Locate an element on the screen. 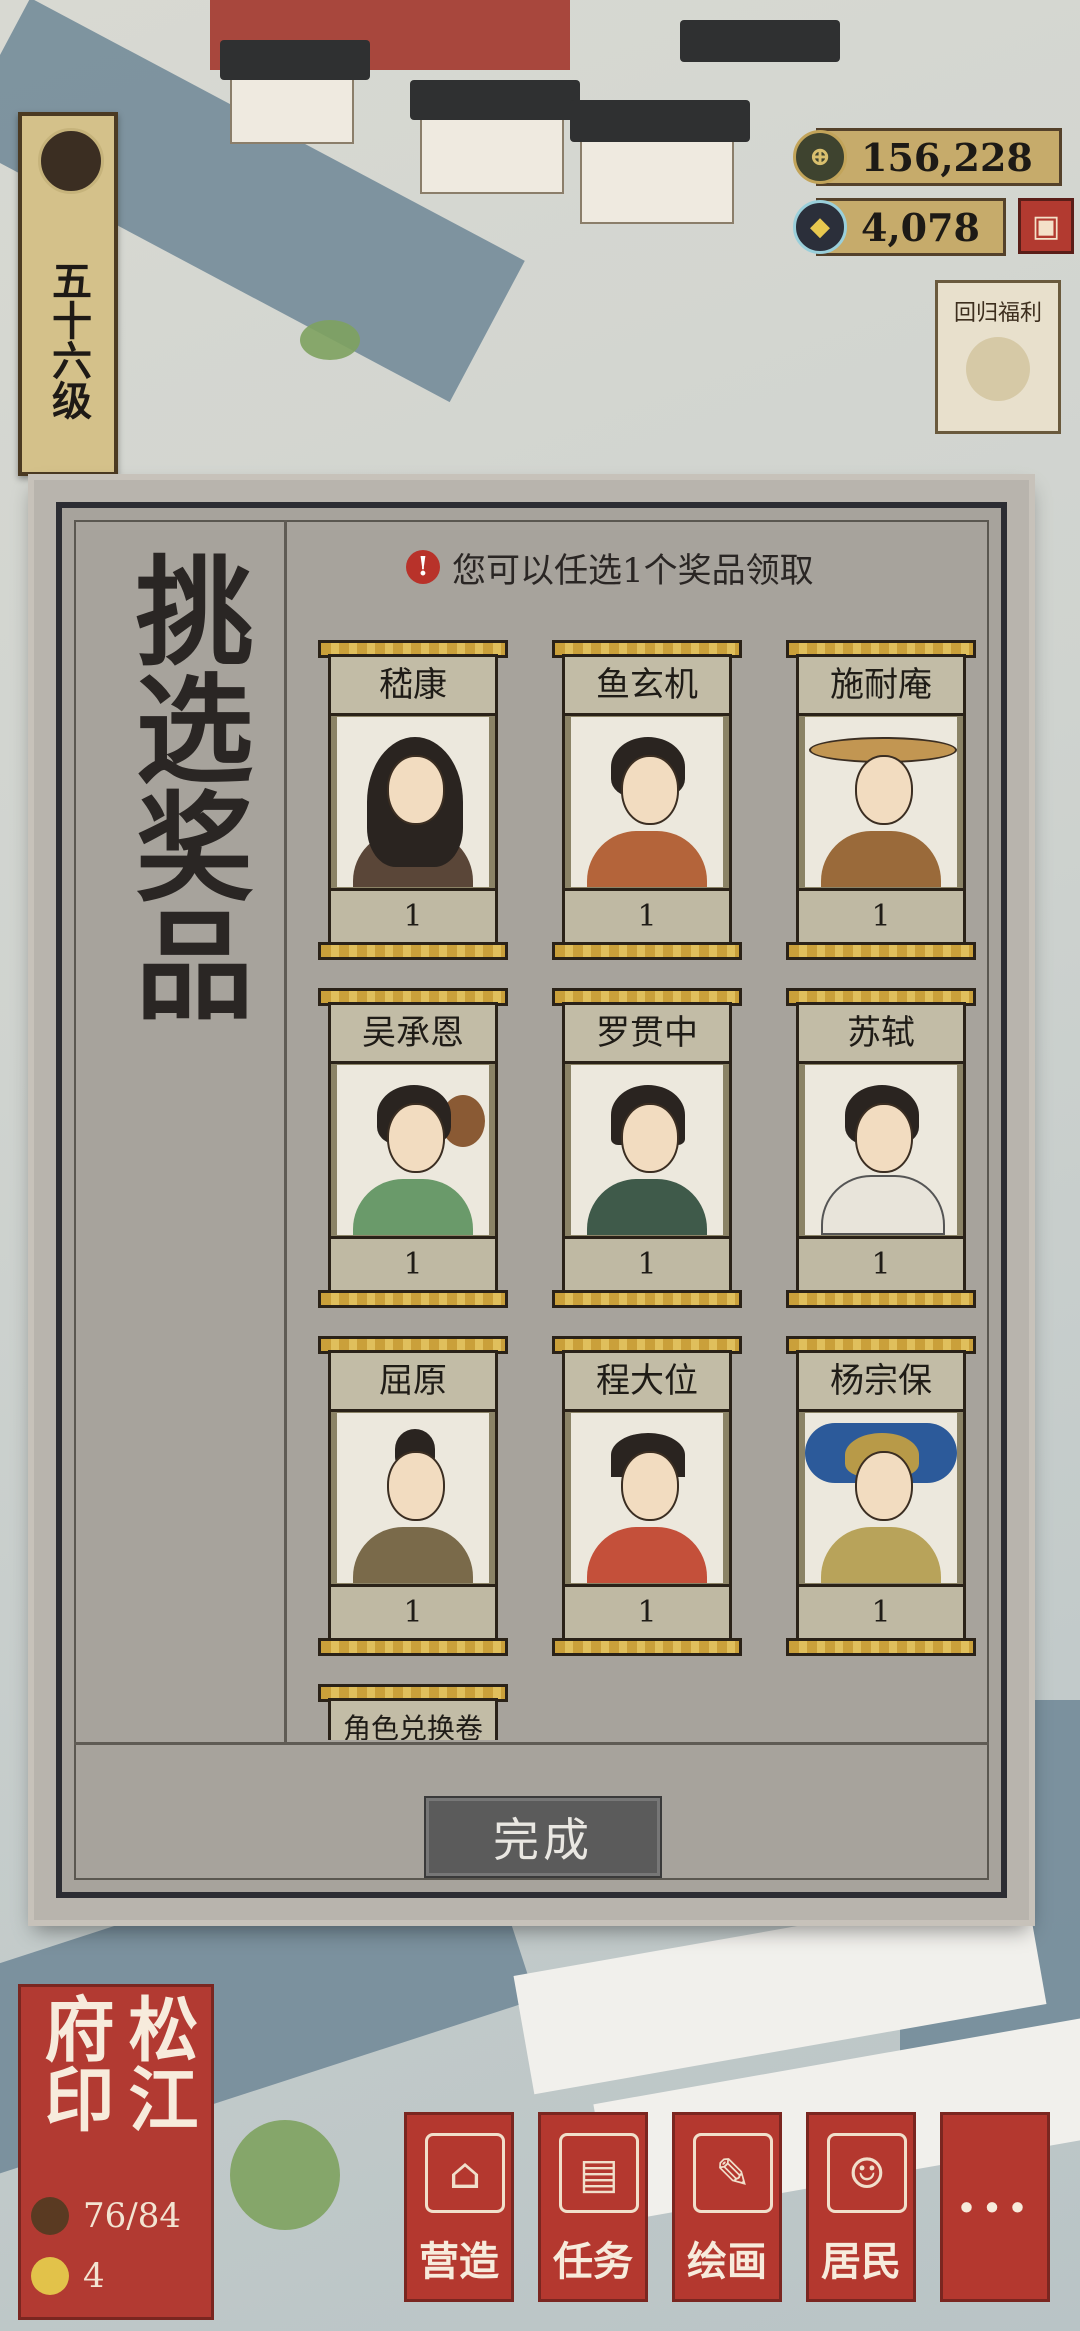  brush-emblem-icon is located at coordinates (71, 161).